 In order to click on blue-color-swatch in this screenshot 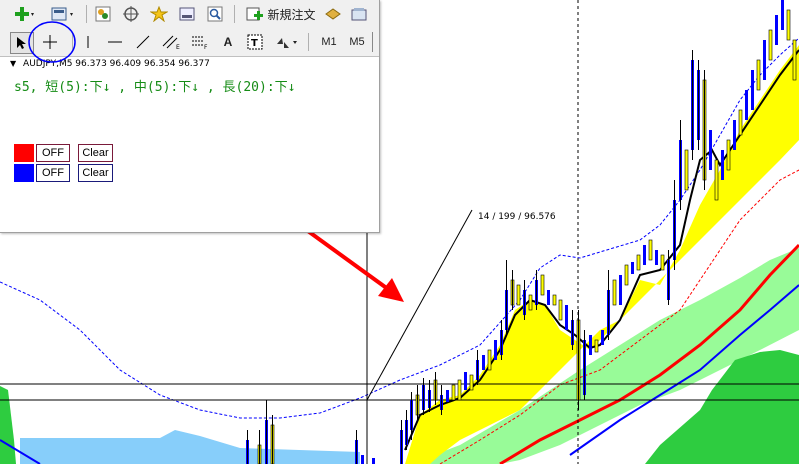, I will do `click(24, 173)`.